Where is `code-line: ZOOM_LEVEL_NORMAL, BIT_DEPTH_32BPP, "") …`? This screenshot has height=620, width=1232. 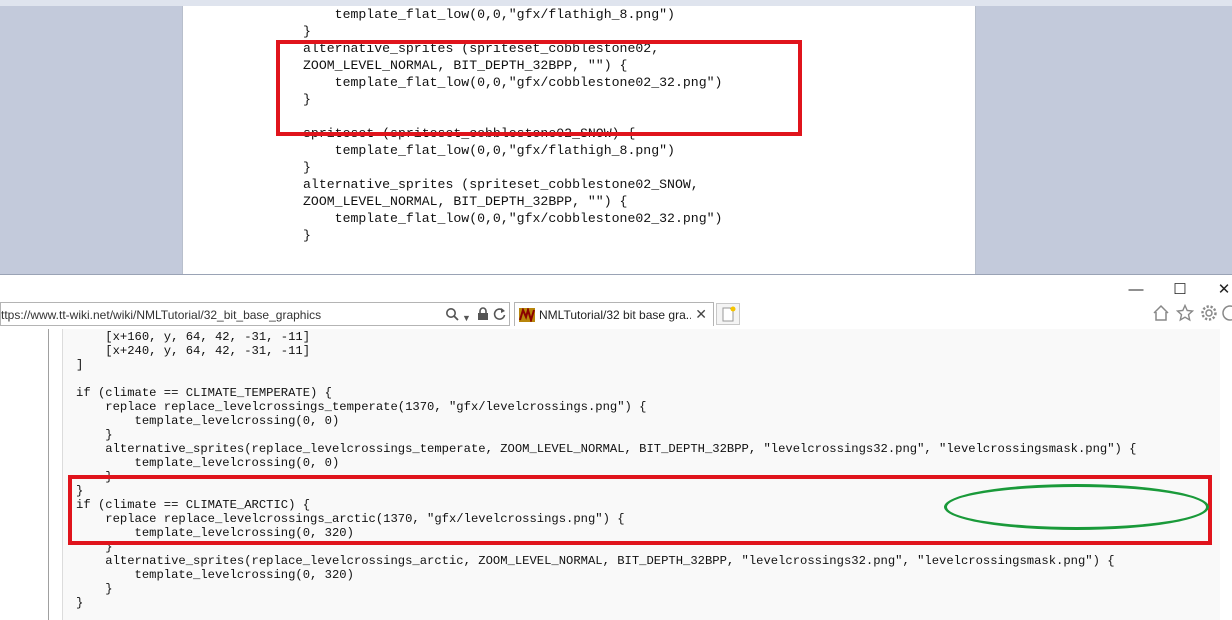 code-line: ZOOM_LEVEL_NORMAL, BIT_DEPTH_32BPP, "") … is located at coordinates (465, 201).